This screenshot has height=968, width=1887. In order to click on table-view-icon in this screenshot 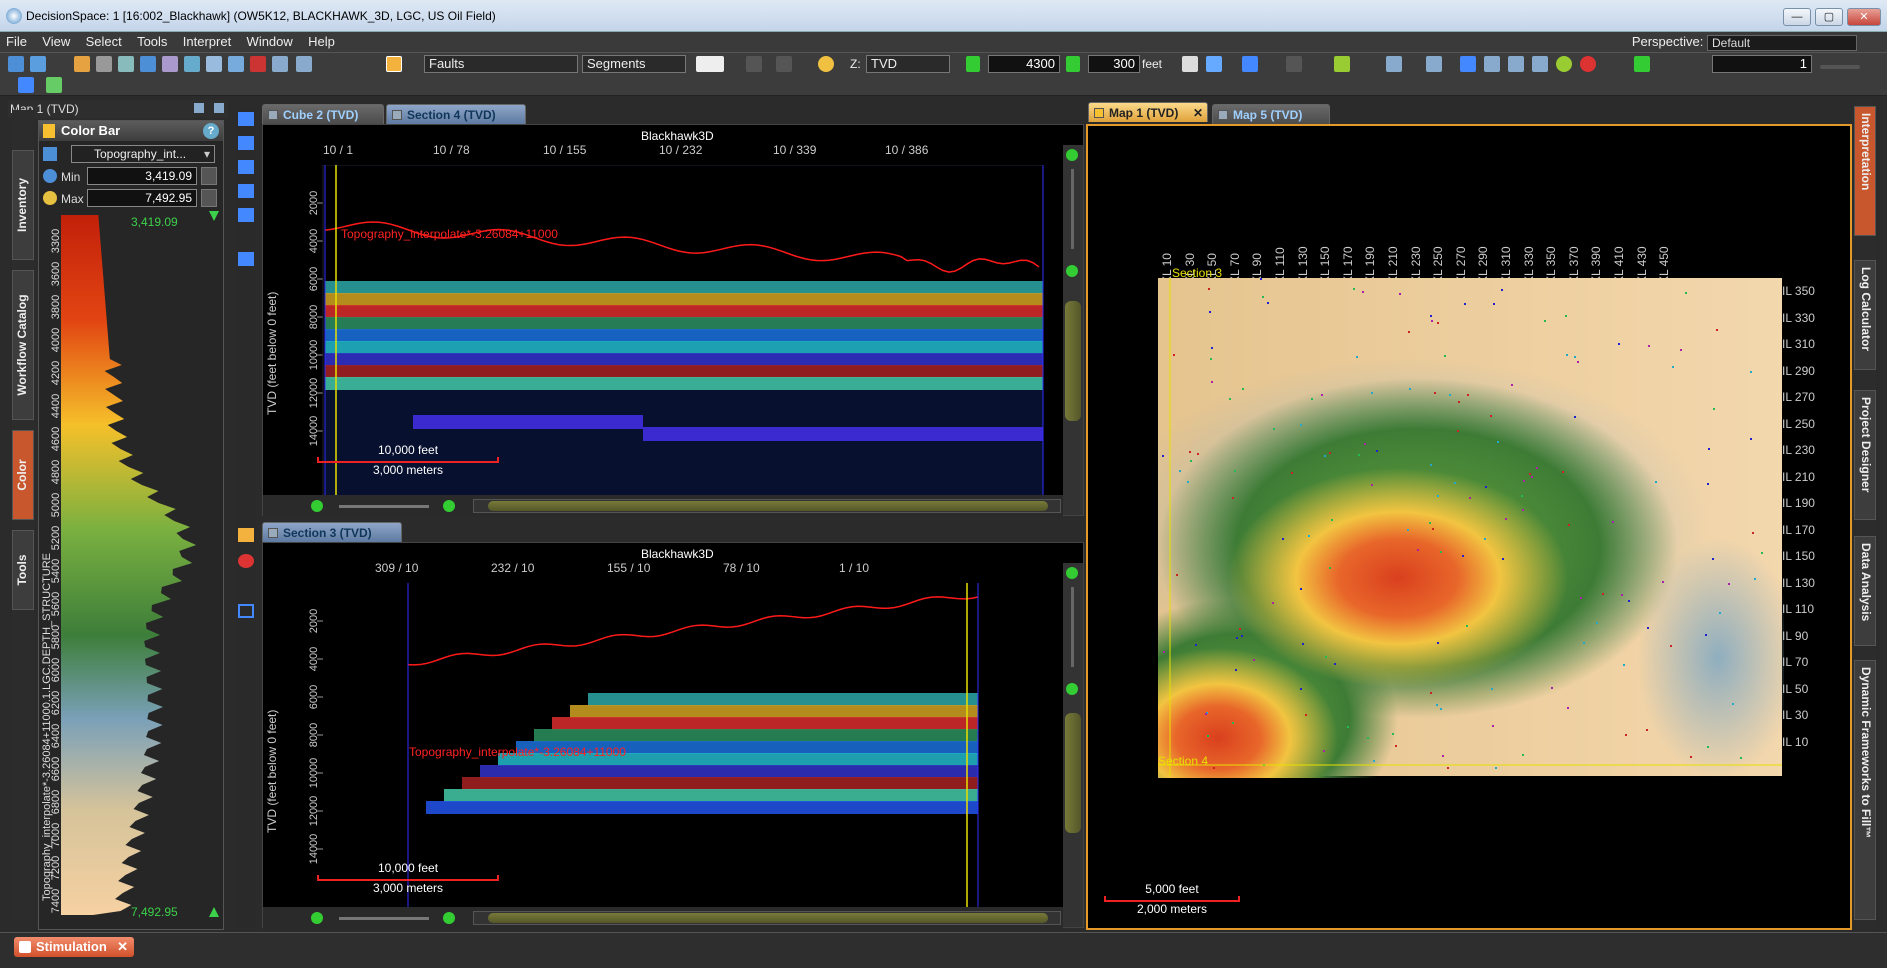, I will do `click(1434, 64)`.